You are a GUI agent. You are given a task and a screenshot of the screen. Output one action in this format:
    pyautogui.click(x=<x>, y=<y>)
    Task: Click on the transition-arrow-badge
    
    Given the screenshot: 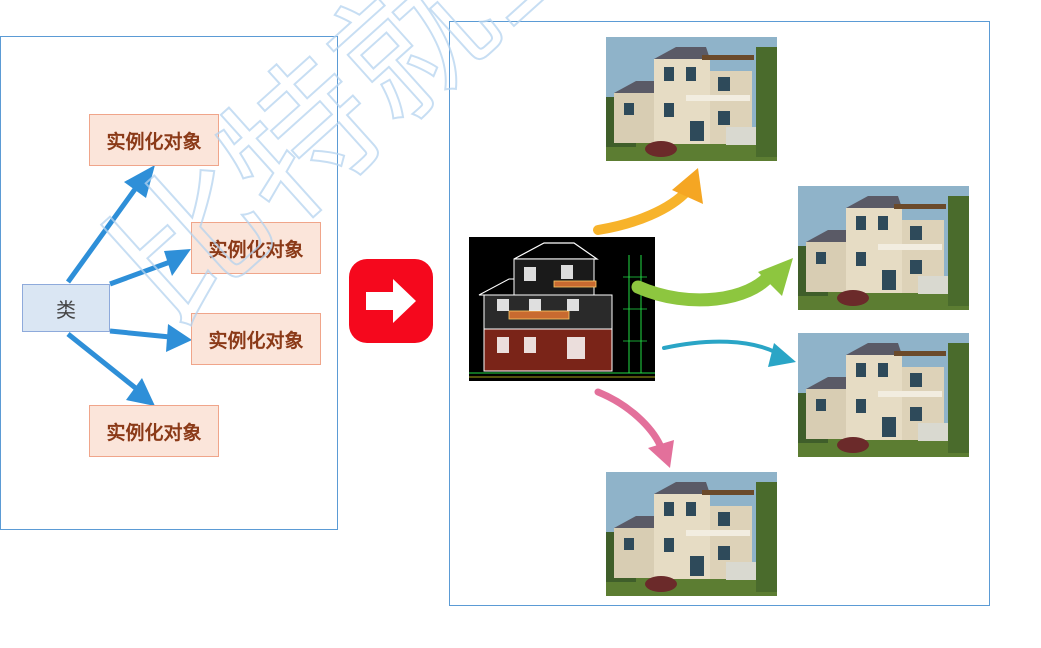 What is the action you would take?
    pyautogui.click(x=391, y=301)
    